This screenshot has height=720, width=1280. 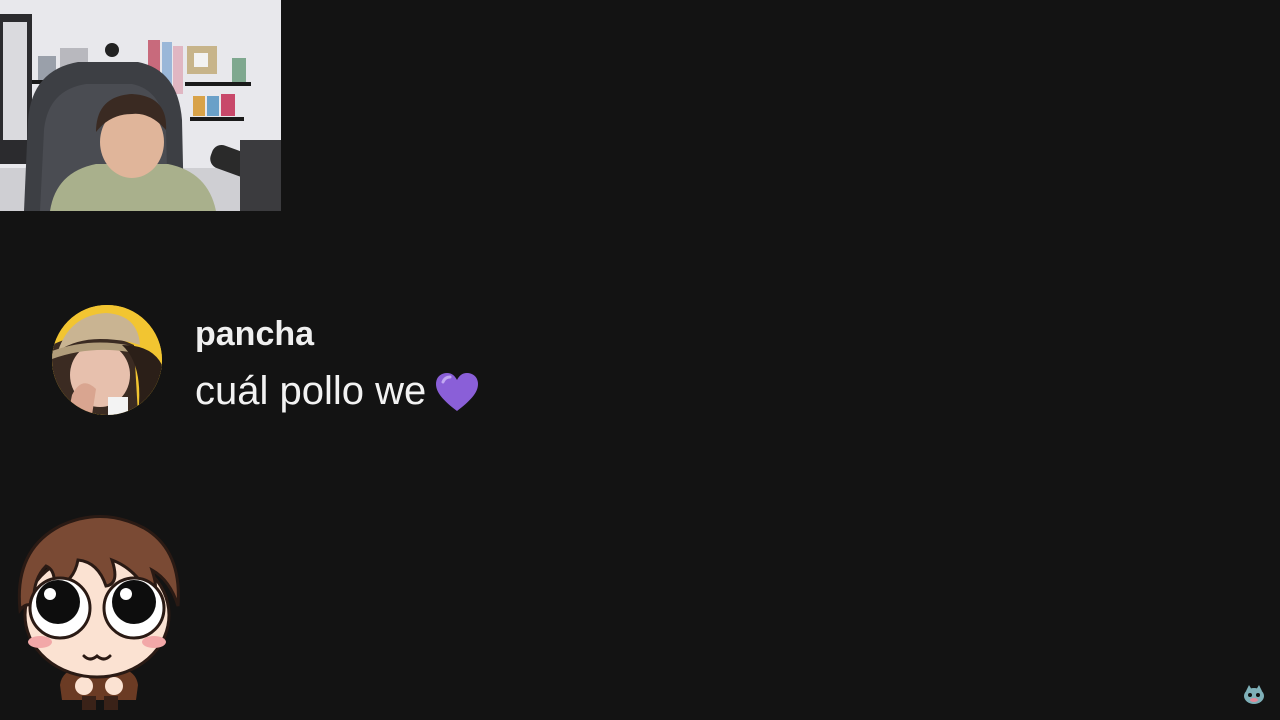 I want to click on comment-username: pancha, so click(x=255, y=334).